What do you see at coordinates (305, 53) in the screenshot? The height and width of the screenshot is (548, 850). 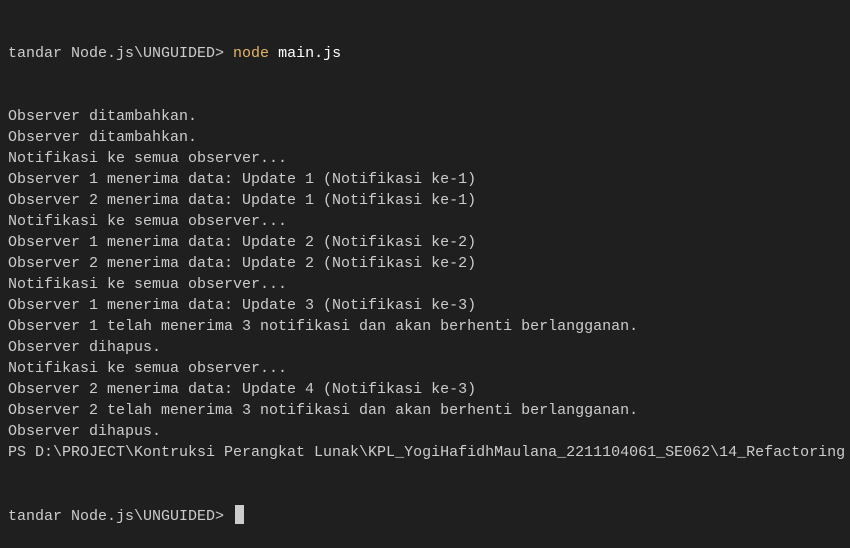 I see `command-arg: main.js` at bounding box center [305, 53].